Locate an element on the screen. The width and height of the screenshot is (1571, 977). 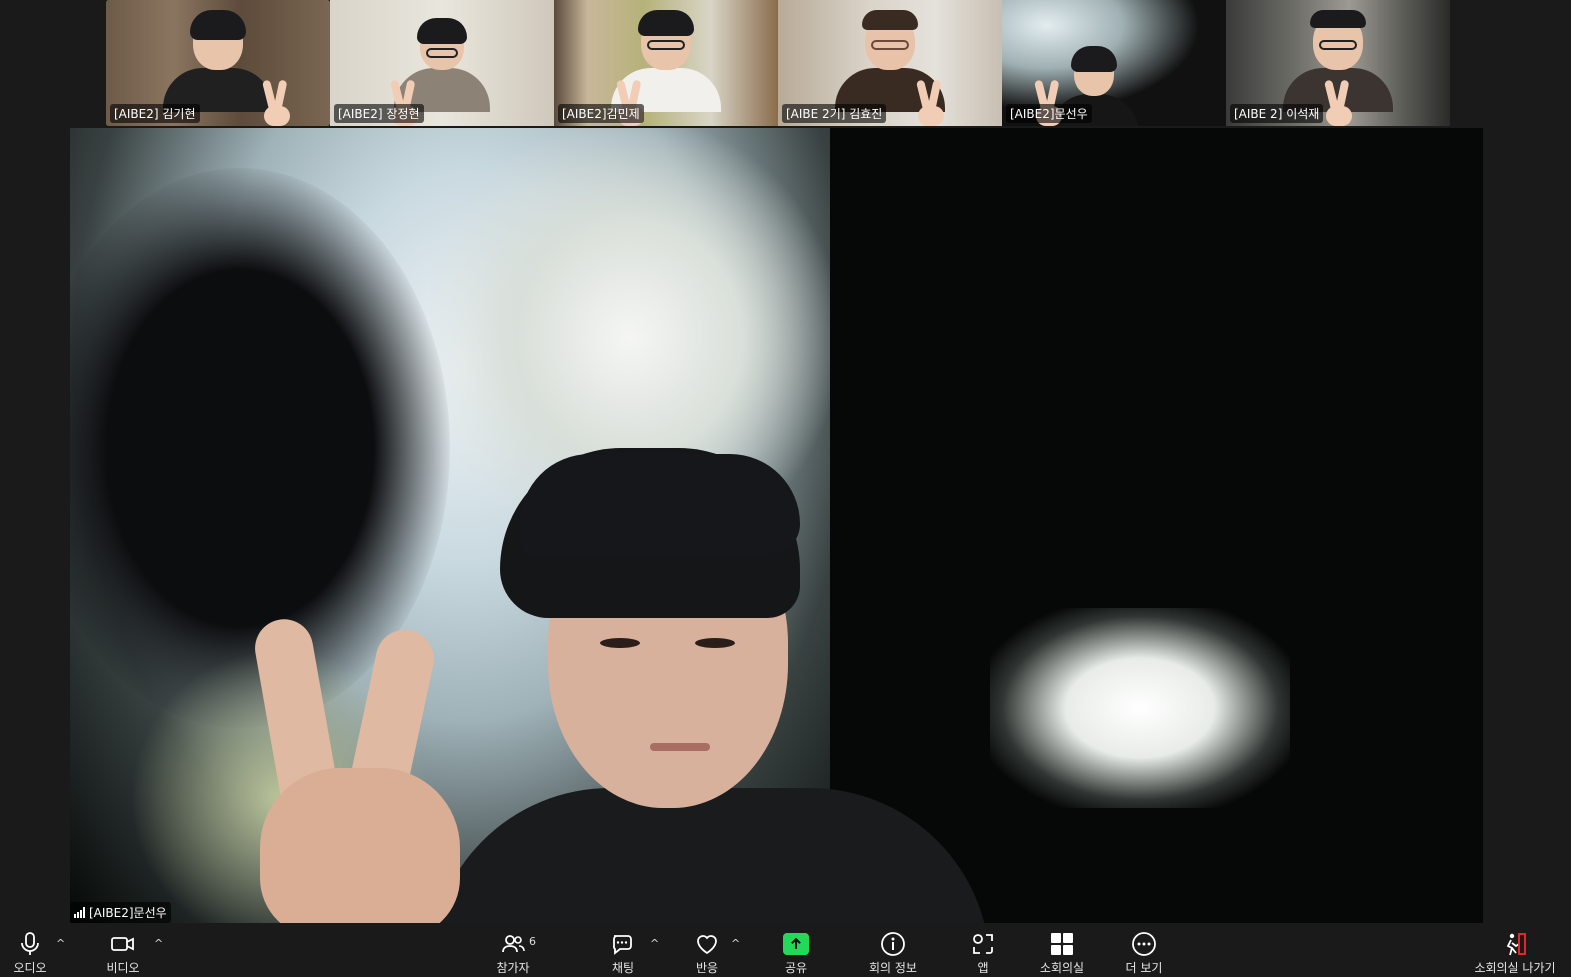
video-label: 비디오 is located at coordinates (123, 968).